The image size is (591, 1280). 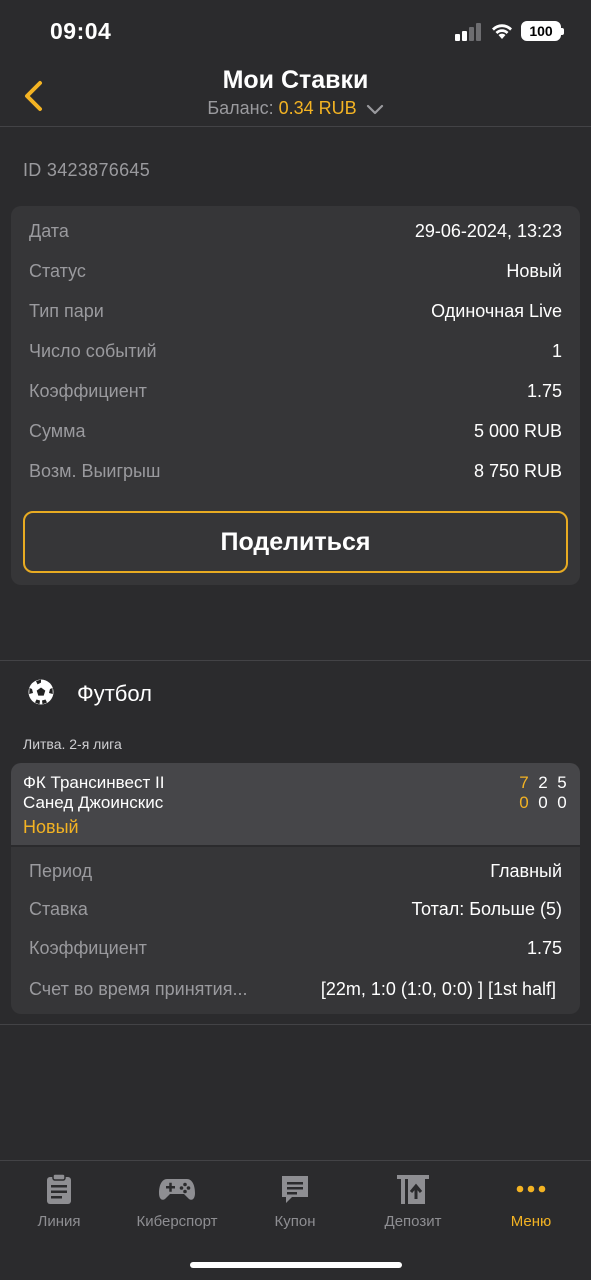 I want to click on detail-value: Новый, so click(x=534, y=271).